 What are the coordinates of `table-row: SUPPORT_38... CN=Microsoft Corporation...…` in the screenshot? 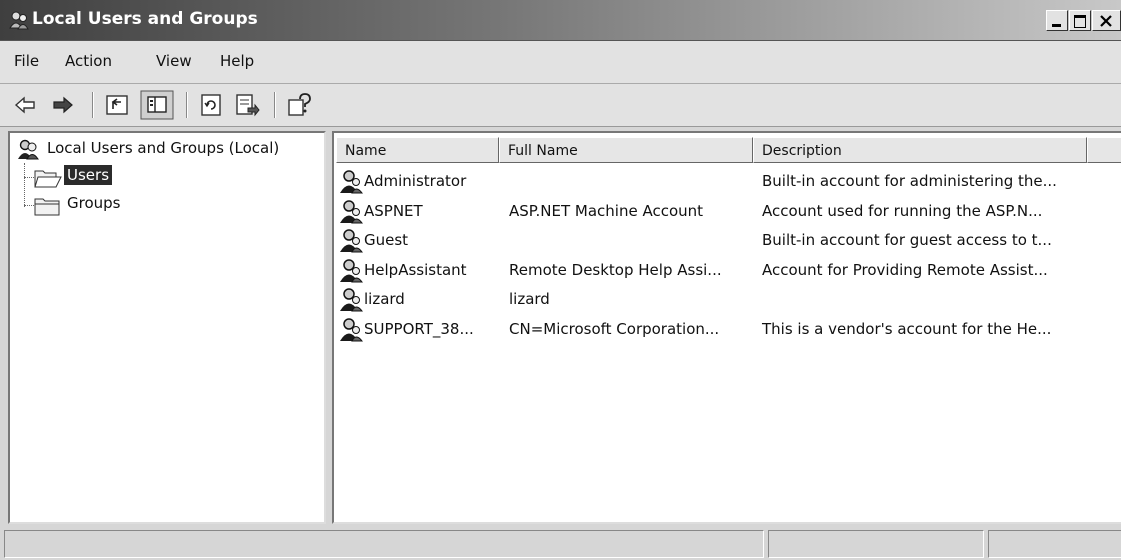 It's located at (727, 329).